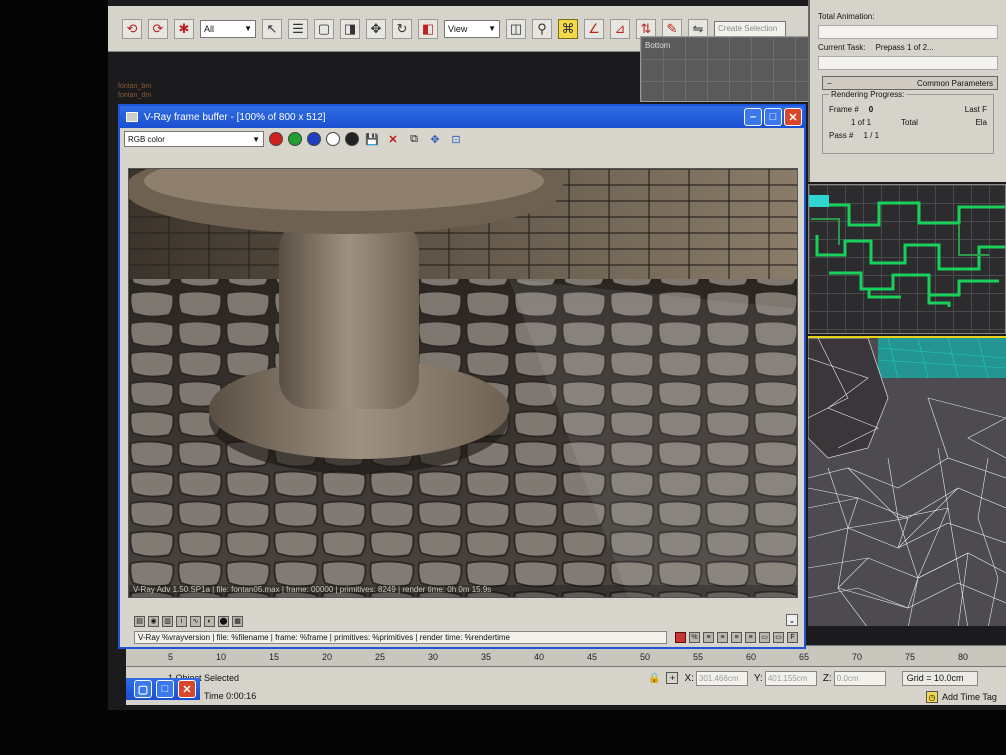 This screenshot has height=755, width=1006. What do you see at coordinates (846, 16) in the screenshot?
I see `total-animation-label: Total Animation:` at bounding box center [846, 16].